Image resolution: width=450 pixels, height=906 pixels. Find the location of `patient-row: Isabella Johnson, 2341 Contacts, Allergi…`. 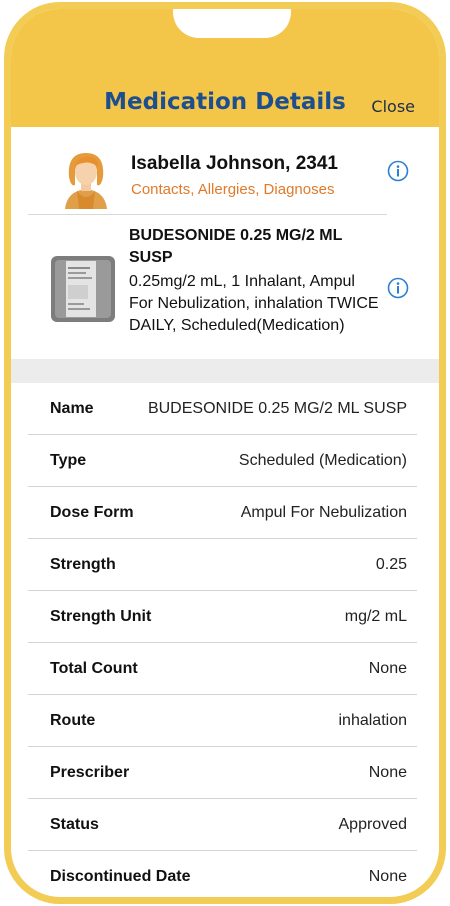

patient-row: Isabella Johnson, 2341 Contacts, Allergi… is located at coordinates (225, 171).